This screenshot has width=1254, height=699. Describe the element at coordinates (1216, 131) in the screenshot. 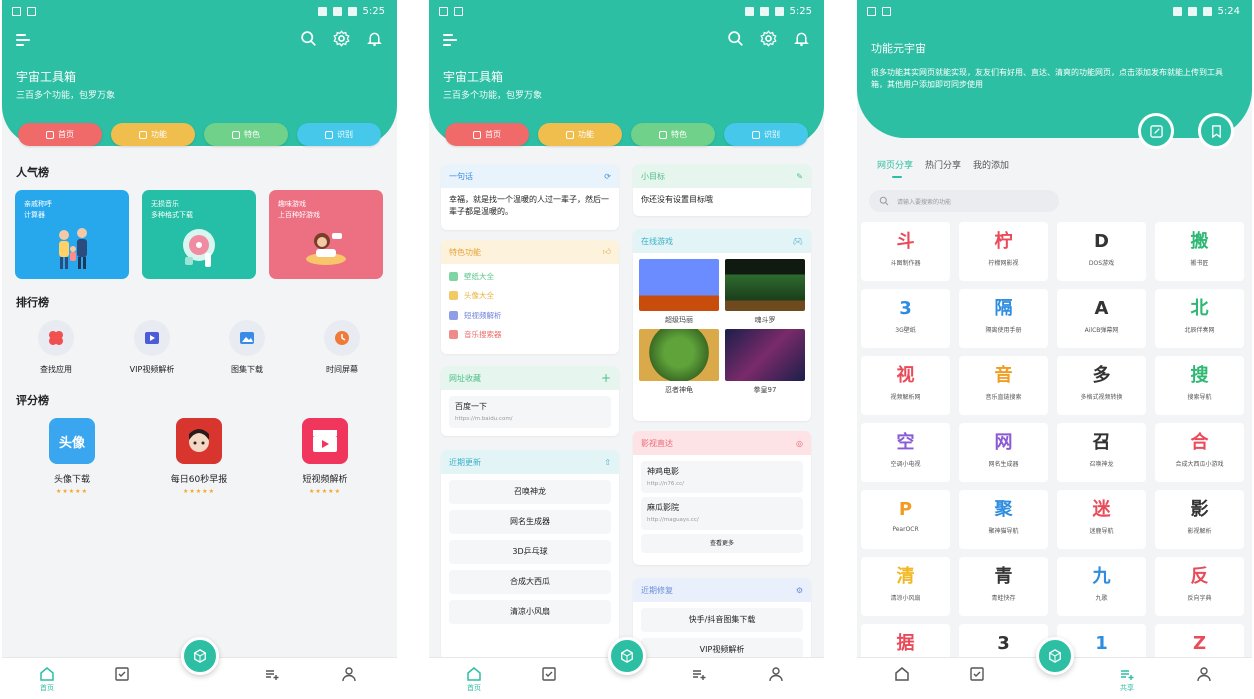

I see `bookmark-button` at that location.